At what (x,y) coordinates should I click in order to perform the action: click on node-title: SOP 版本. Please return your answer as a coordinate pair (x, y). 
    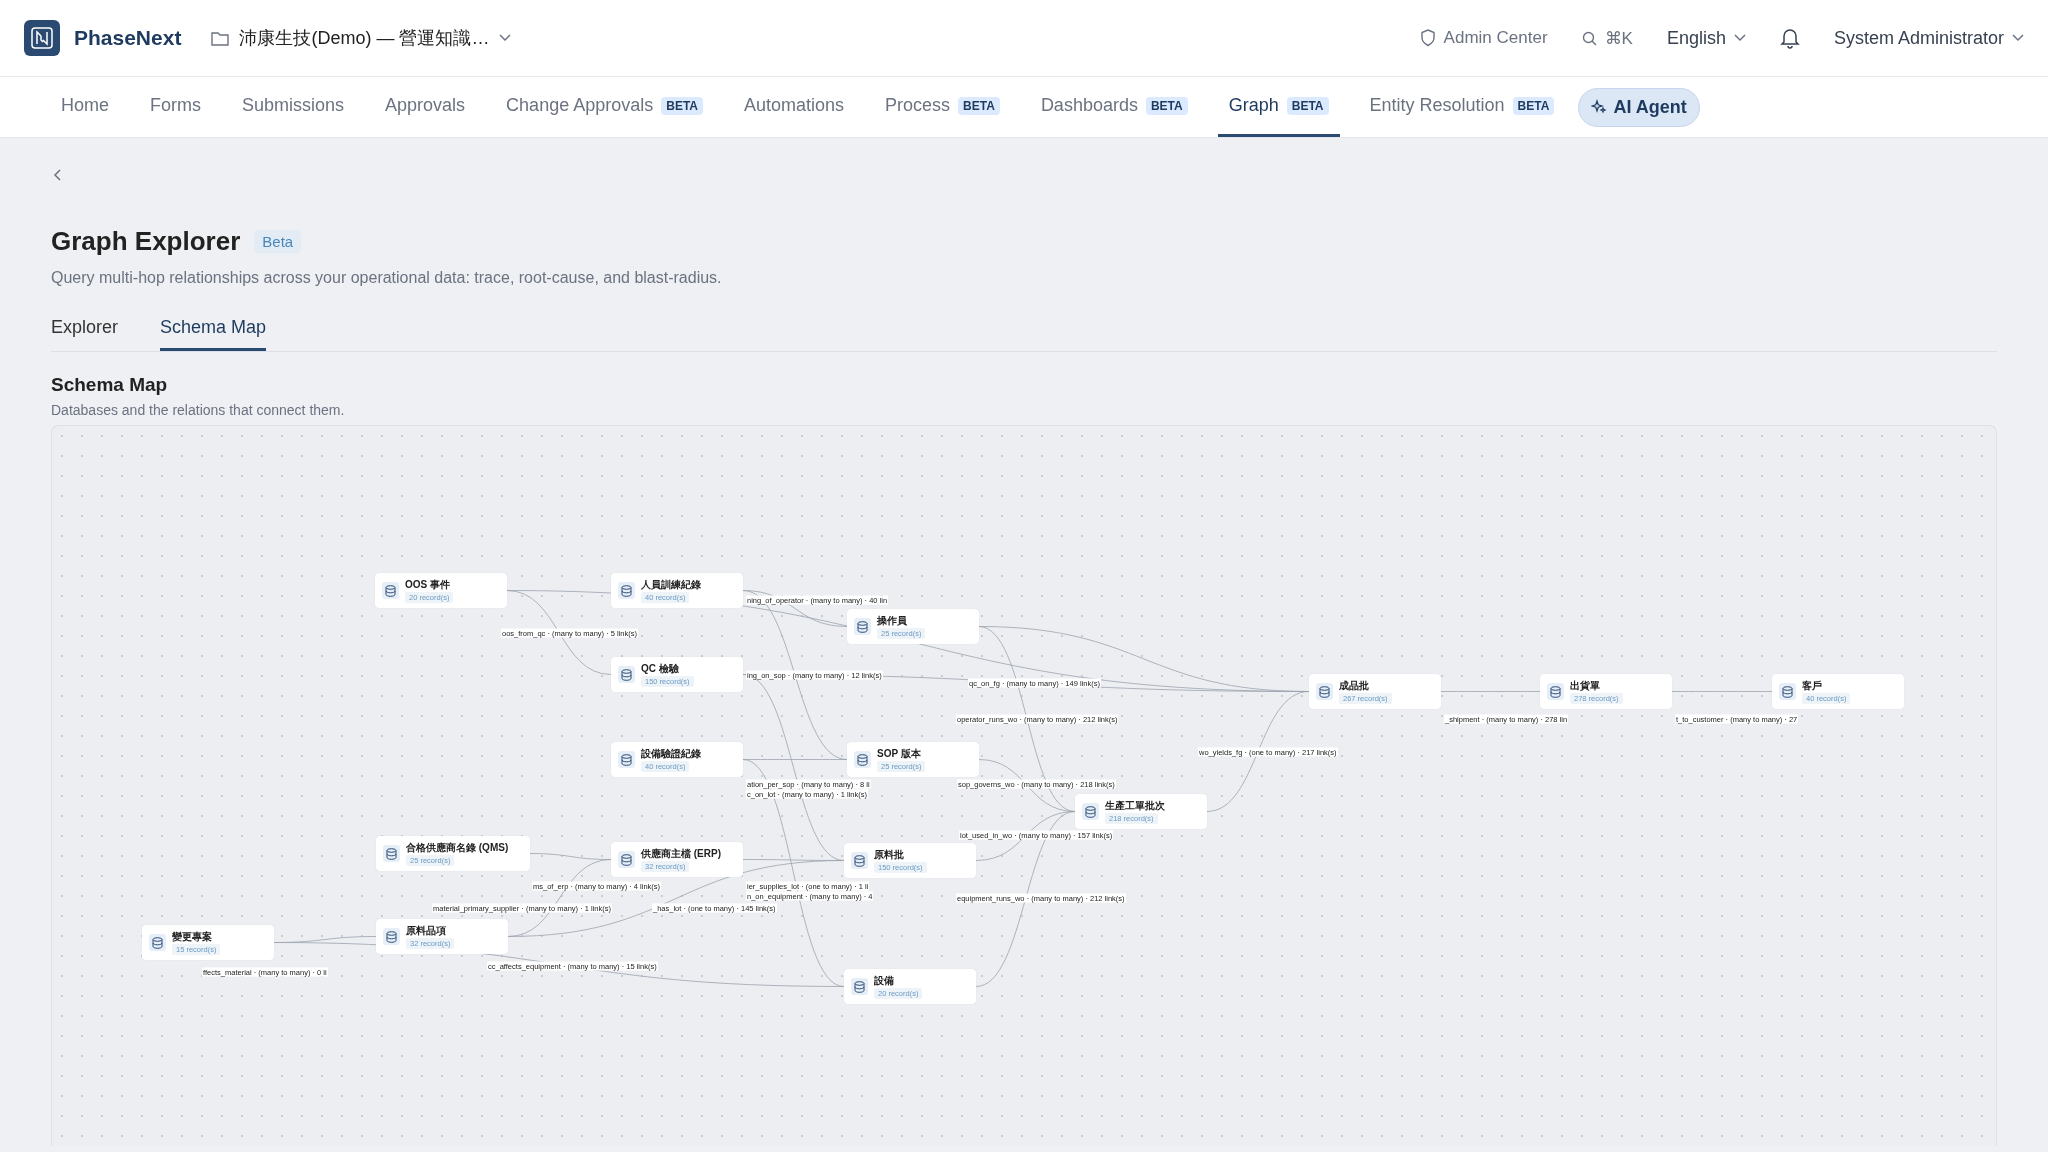
    Looking at the image, I should click on (899, 753).